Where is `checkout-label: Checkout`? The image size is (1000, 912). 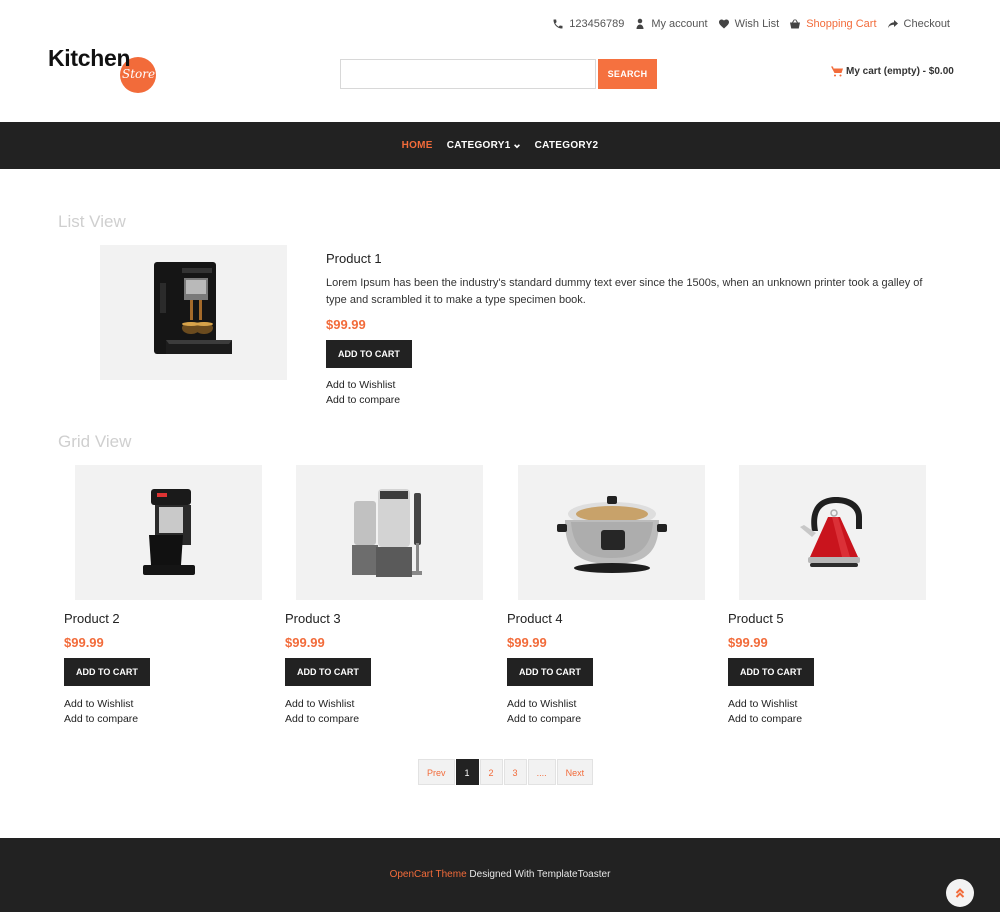
checkout-label: Checkout is located at coordinates (926, 24).